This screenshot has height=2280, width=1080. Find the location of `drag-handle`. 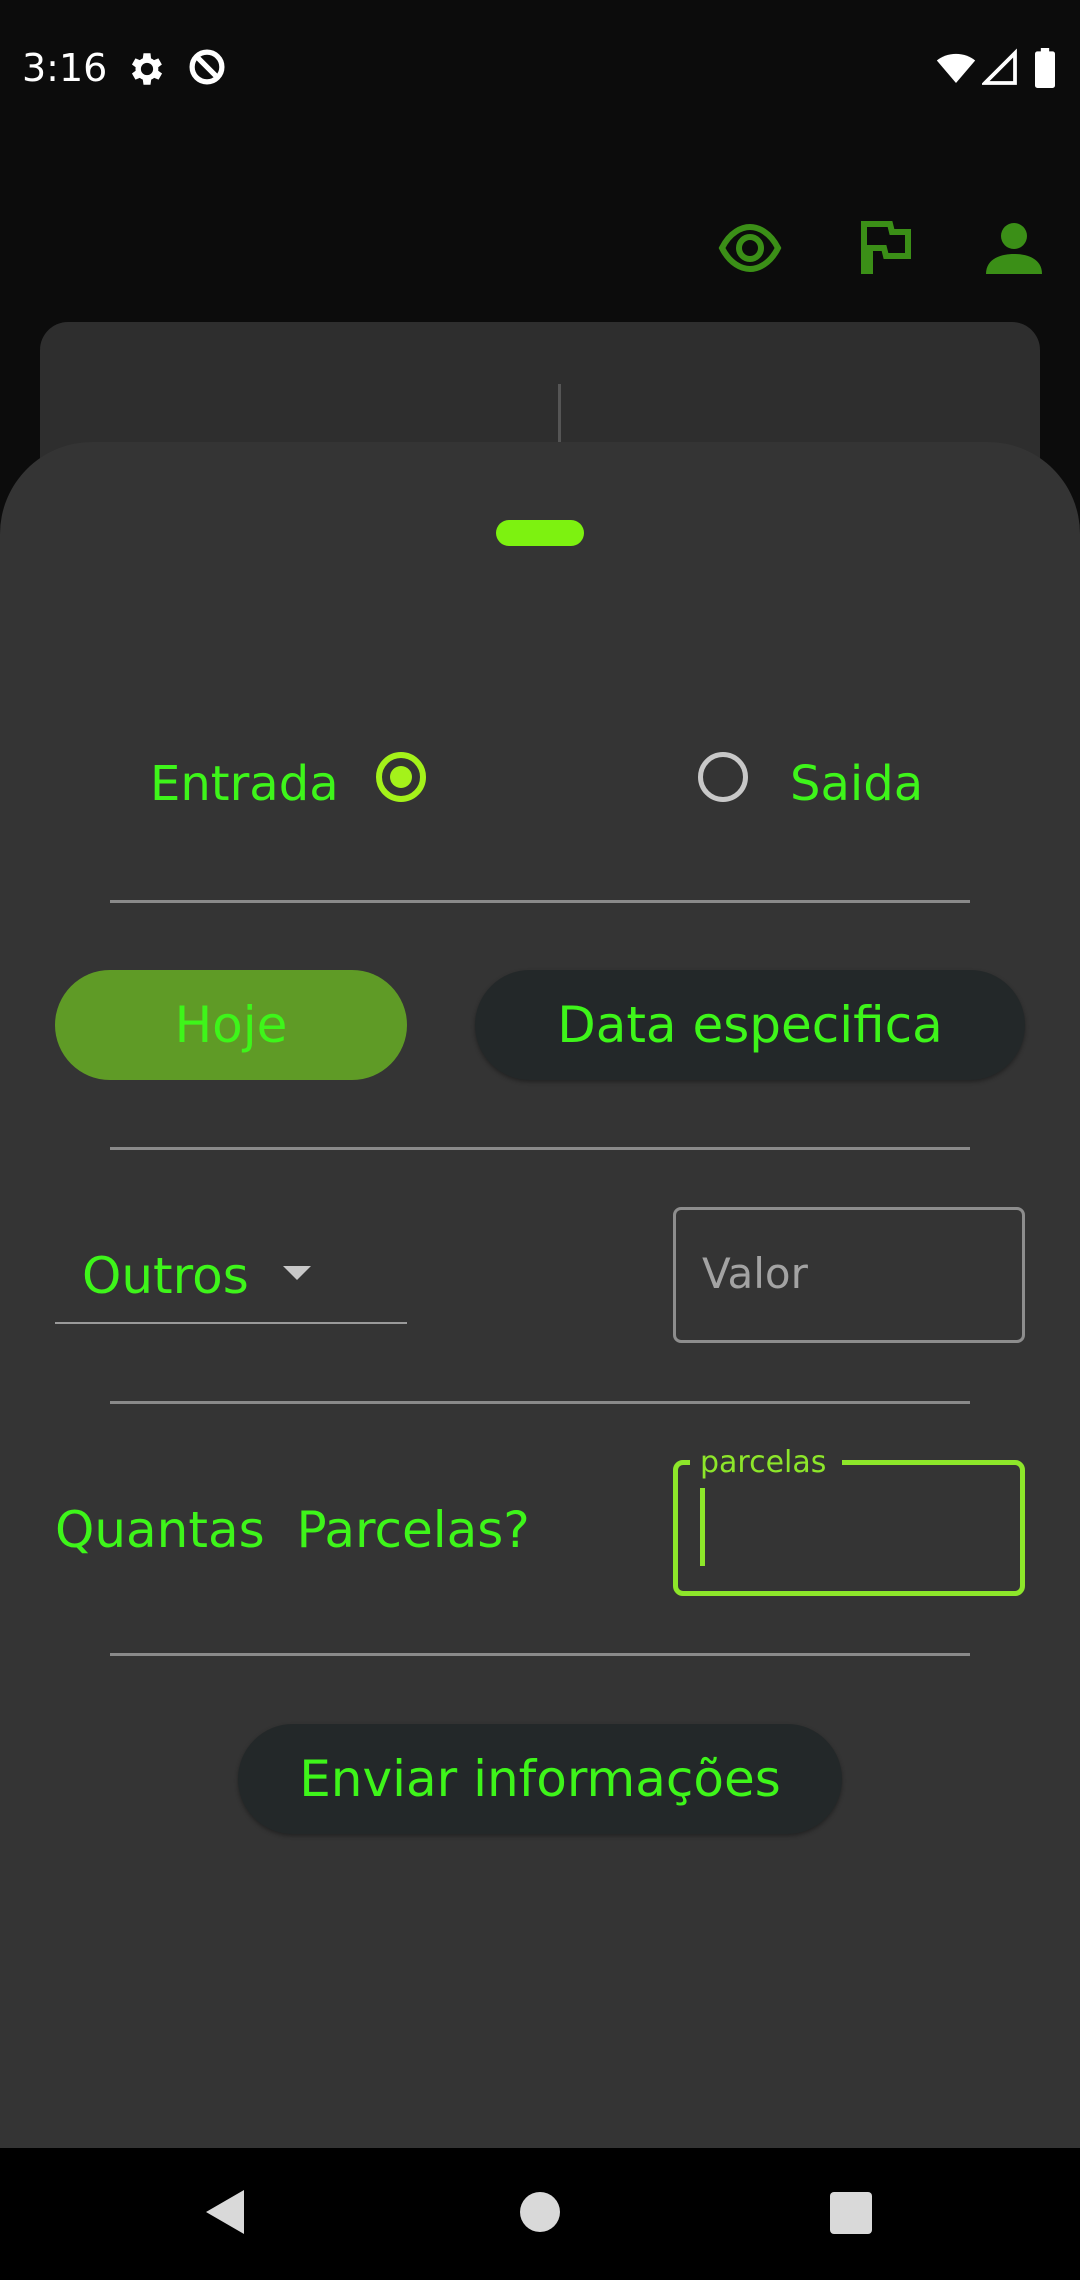

drag-handle is located at coordinates (540, 533).